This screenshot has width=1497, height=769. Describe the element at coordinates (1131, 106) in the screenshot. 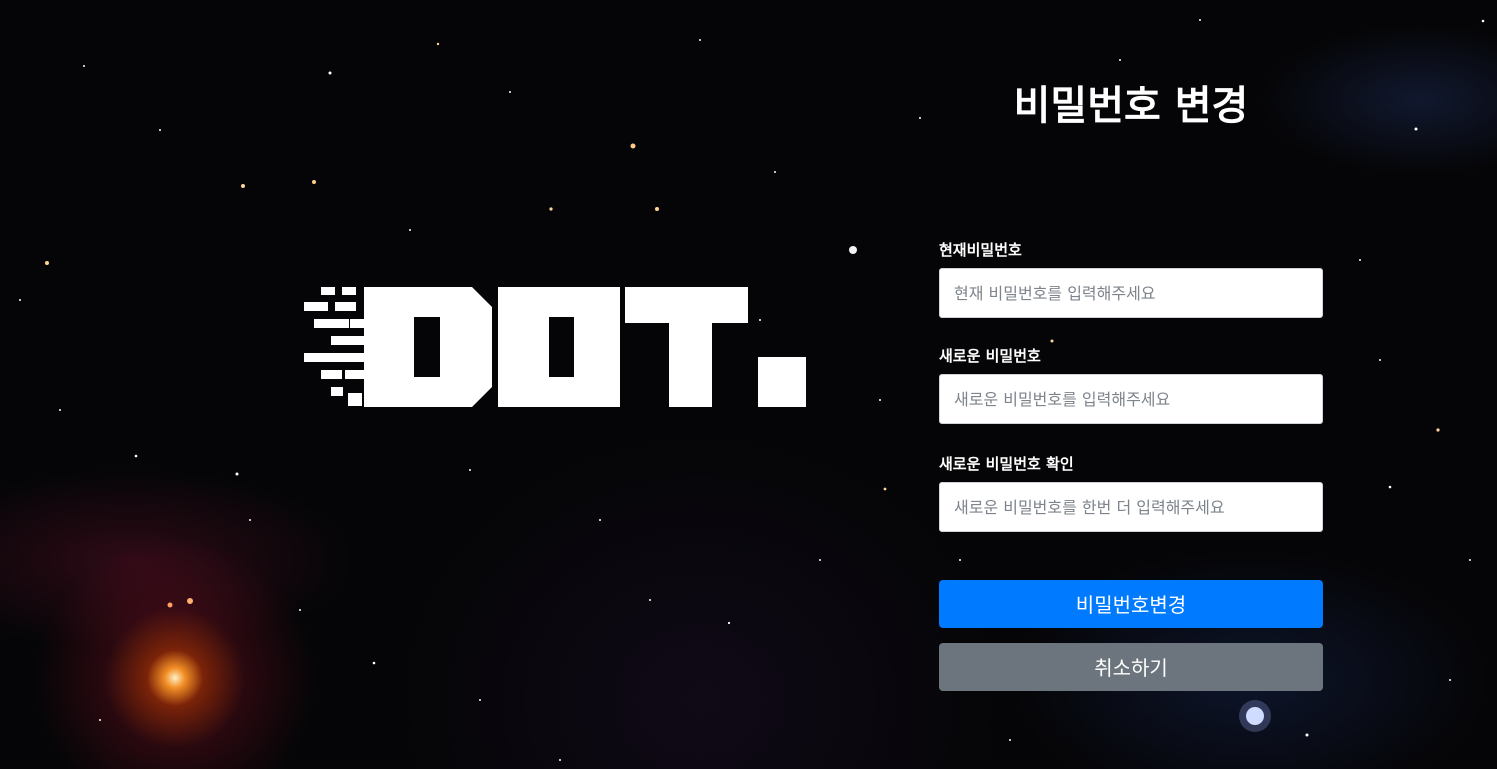

I see `page-title: 비밀번호 변경` at that location.